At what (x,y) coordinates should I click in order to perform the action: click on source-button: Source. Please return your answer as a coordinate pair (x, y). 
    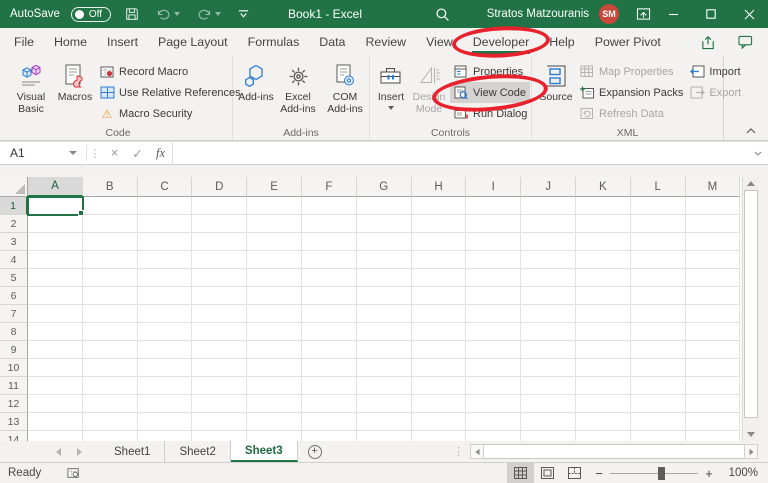
    Looking at the image, I should click on (556, 80).